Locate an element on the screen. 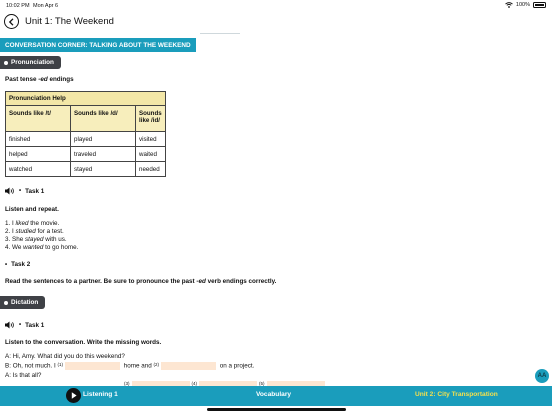 Image resolution: width=552 pixels, height=414 pixels. divider is located at coordinates (220, 33).